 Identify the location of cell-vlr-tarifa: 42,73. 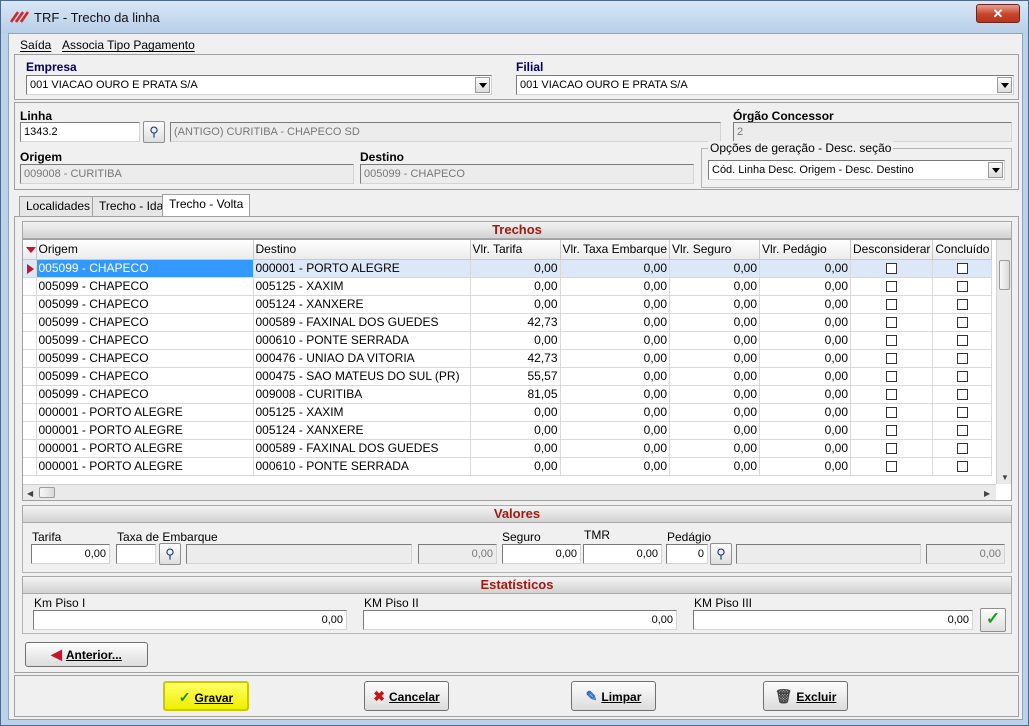
(515, 358).